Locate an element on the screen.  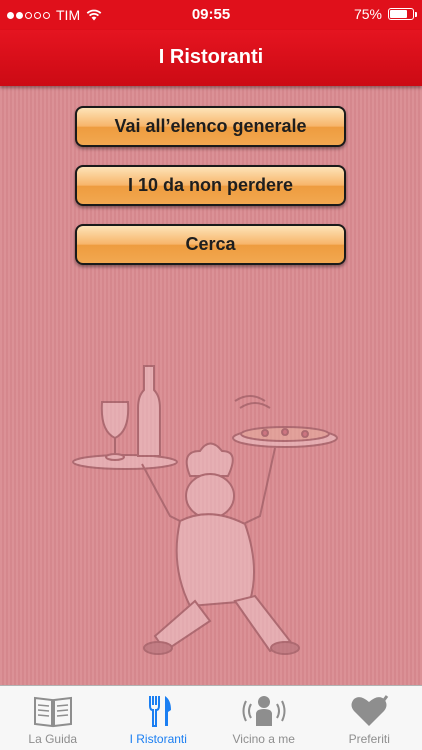
battery-icon is located at coordinates (402, 14).